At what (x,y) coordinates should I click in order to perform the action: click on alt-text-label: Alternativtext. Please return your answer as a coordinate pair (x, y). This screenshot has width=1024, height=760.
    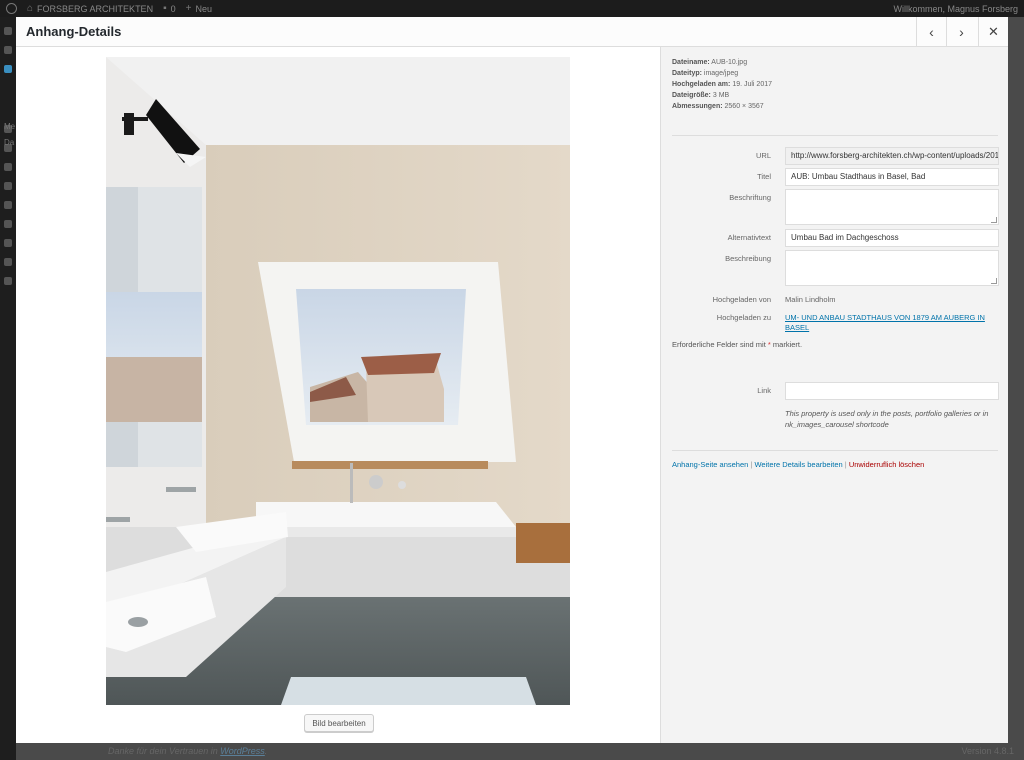
    Looking at the image, I should click on (749, 237).